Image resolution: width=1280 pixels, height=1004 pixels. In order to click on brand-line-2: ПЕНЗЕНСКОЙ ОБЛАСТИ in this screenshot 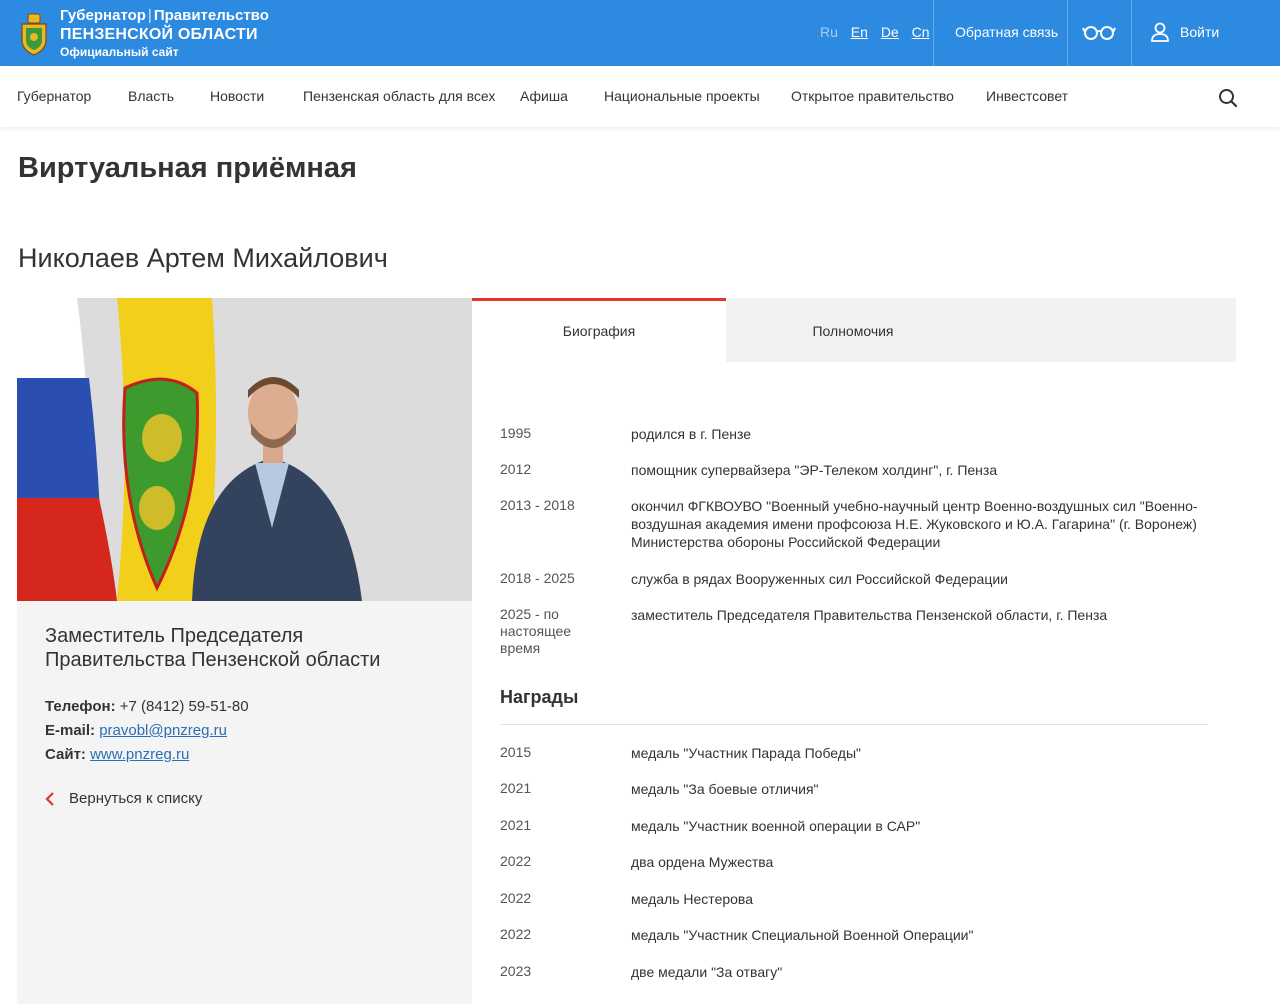, I will do `click(159, 34)`.